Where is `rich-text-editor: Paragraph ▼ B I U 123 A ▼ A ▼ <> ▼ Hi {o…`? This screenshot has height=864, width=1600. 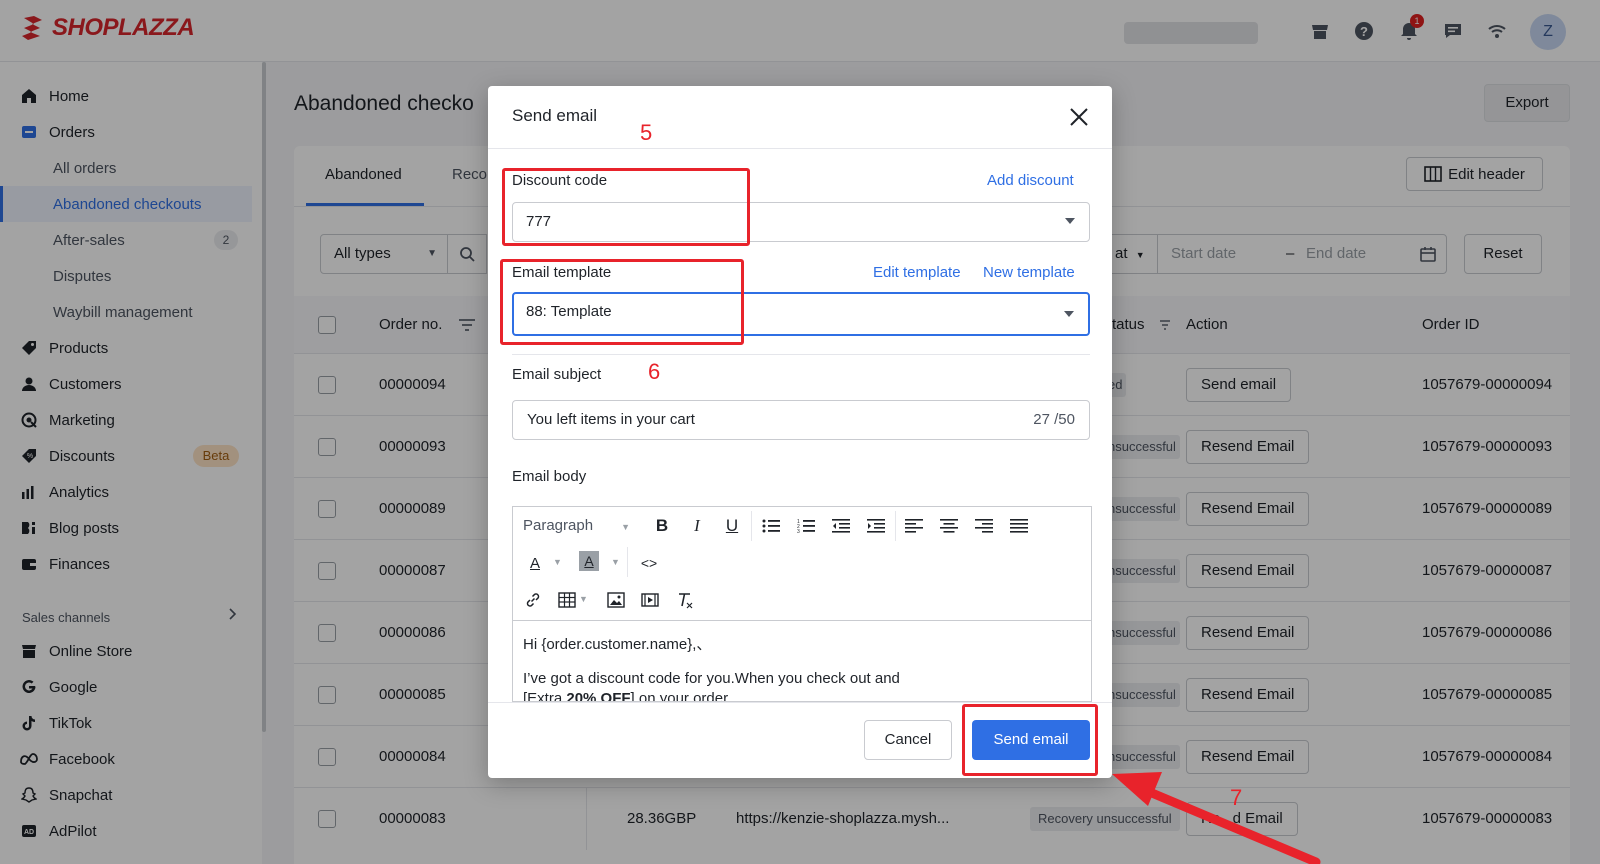 rich-text-editor: Paragraph ▼ B I U 123 A ▼ A ▼ <> ▼ Hi {o… is located at coordinates (802, 604).